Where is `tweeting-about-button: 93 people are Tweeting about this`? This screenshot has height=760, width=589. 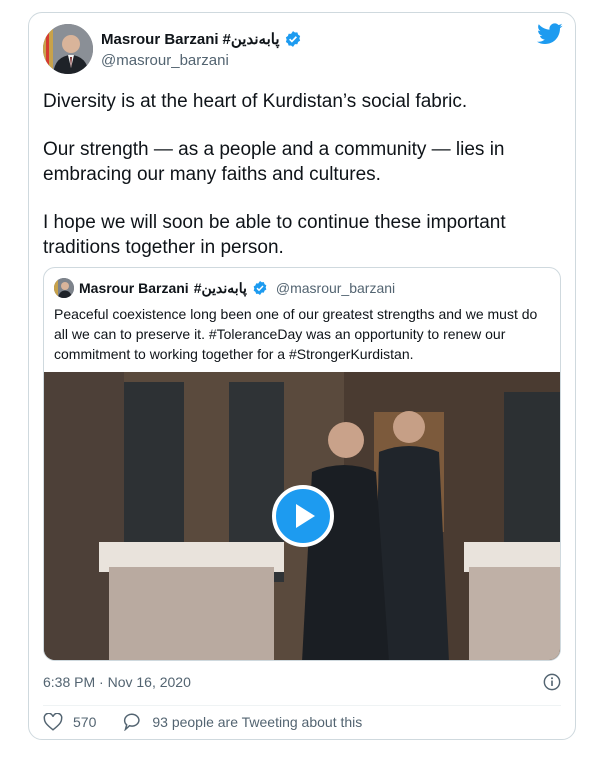 tweeting-about-button: 93 people are Tweeting about this is located at coordinates (242, 722).